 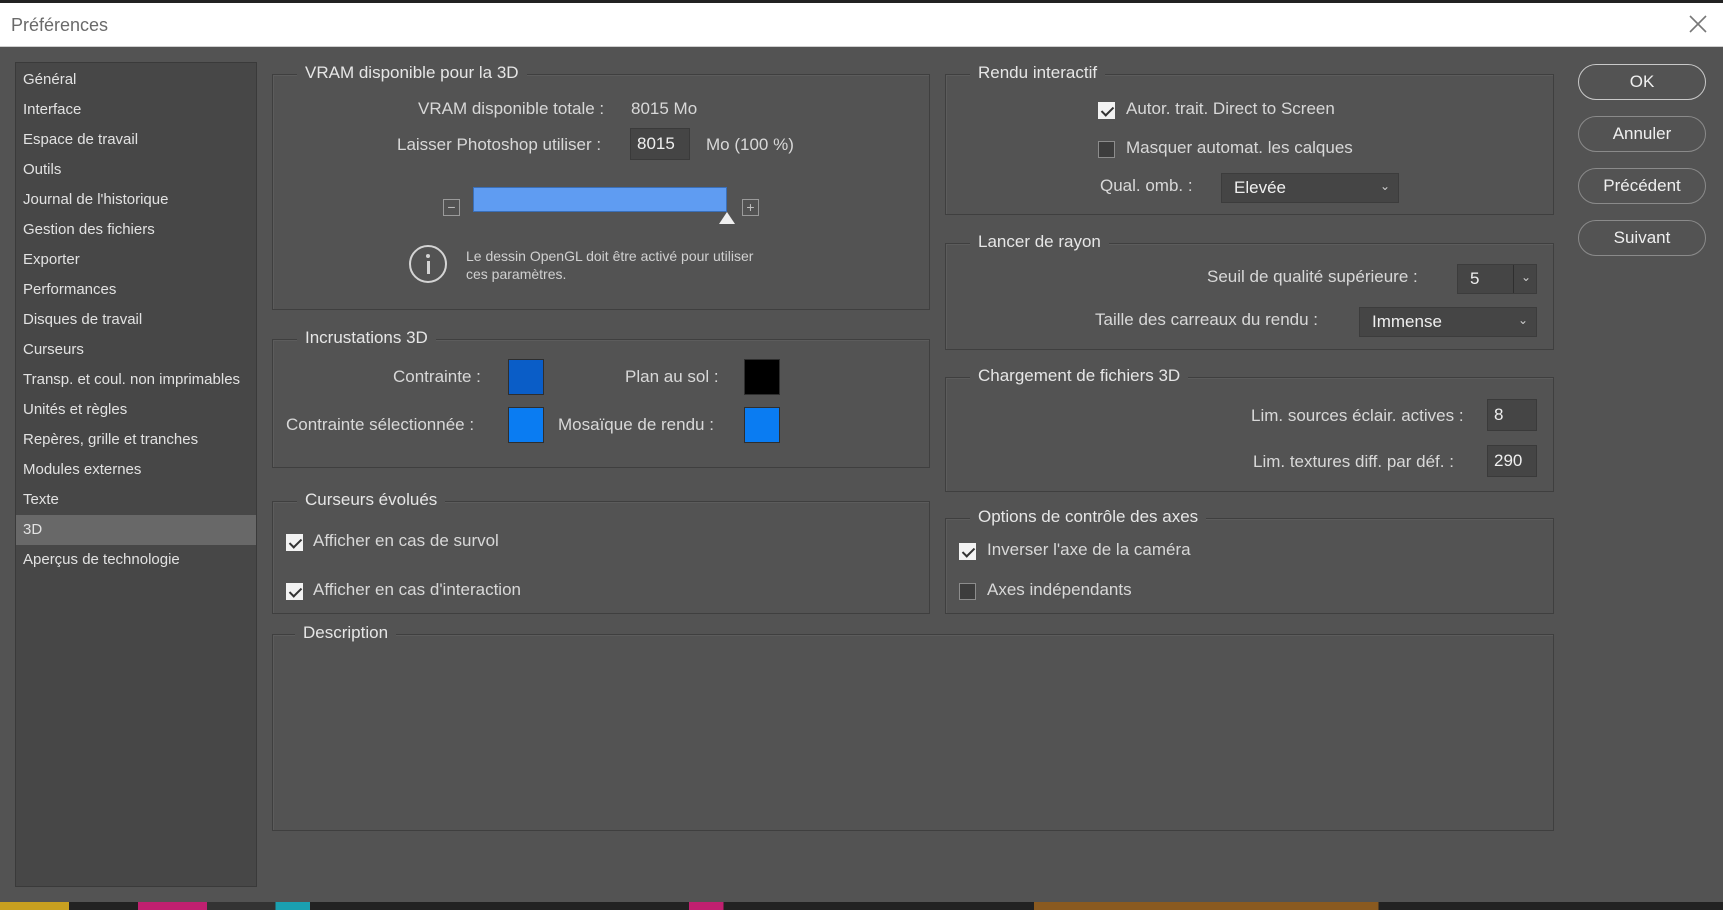 I want to click on texture-limit-input: 290, so click(x=1512, y=461).